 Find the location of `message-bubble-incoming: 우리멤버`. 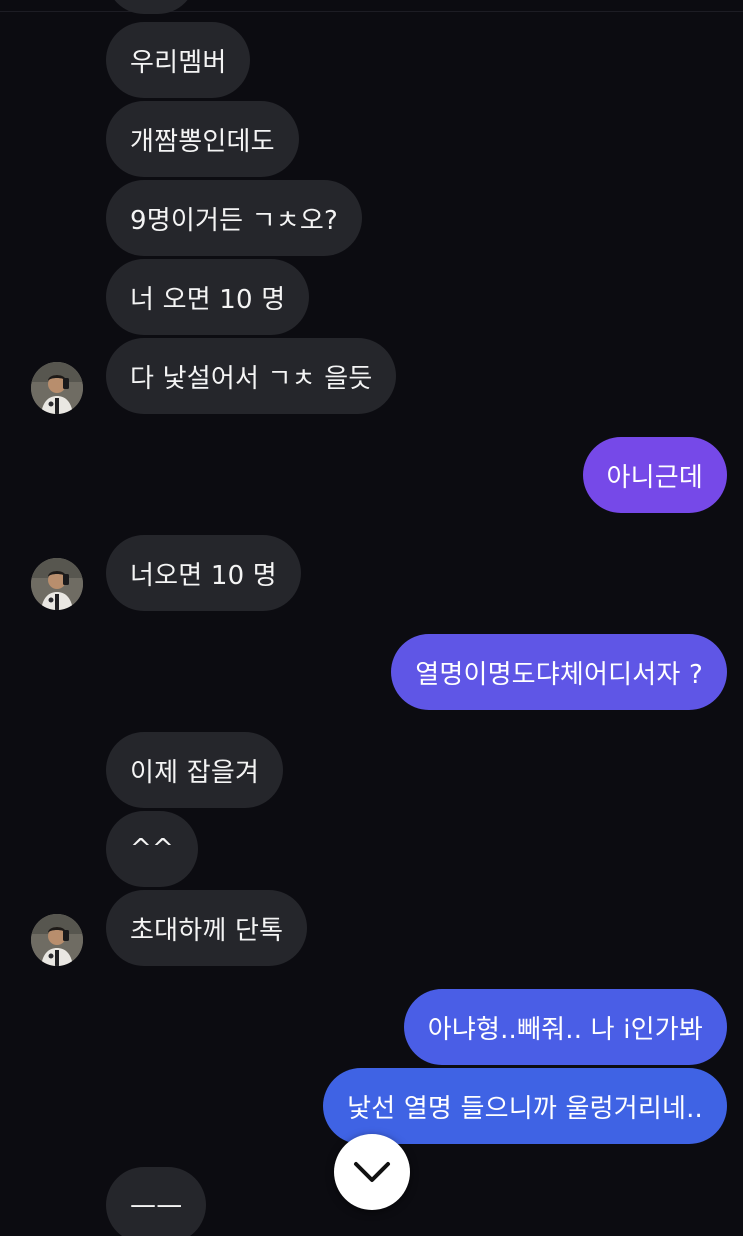

message-bubble-incoming: 우리멤버 is located at coordinates (178, 60).